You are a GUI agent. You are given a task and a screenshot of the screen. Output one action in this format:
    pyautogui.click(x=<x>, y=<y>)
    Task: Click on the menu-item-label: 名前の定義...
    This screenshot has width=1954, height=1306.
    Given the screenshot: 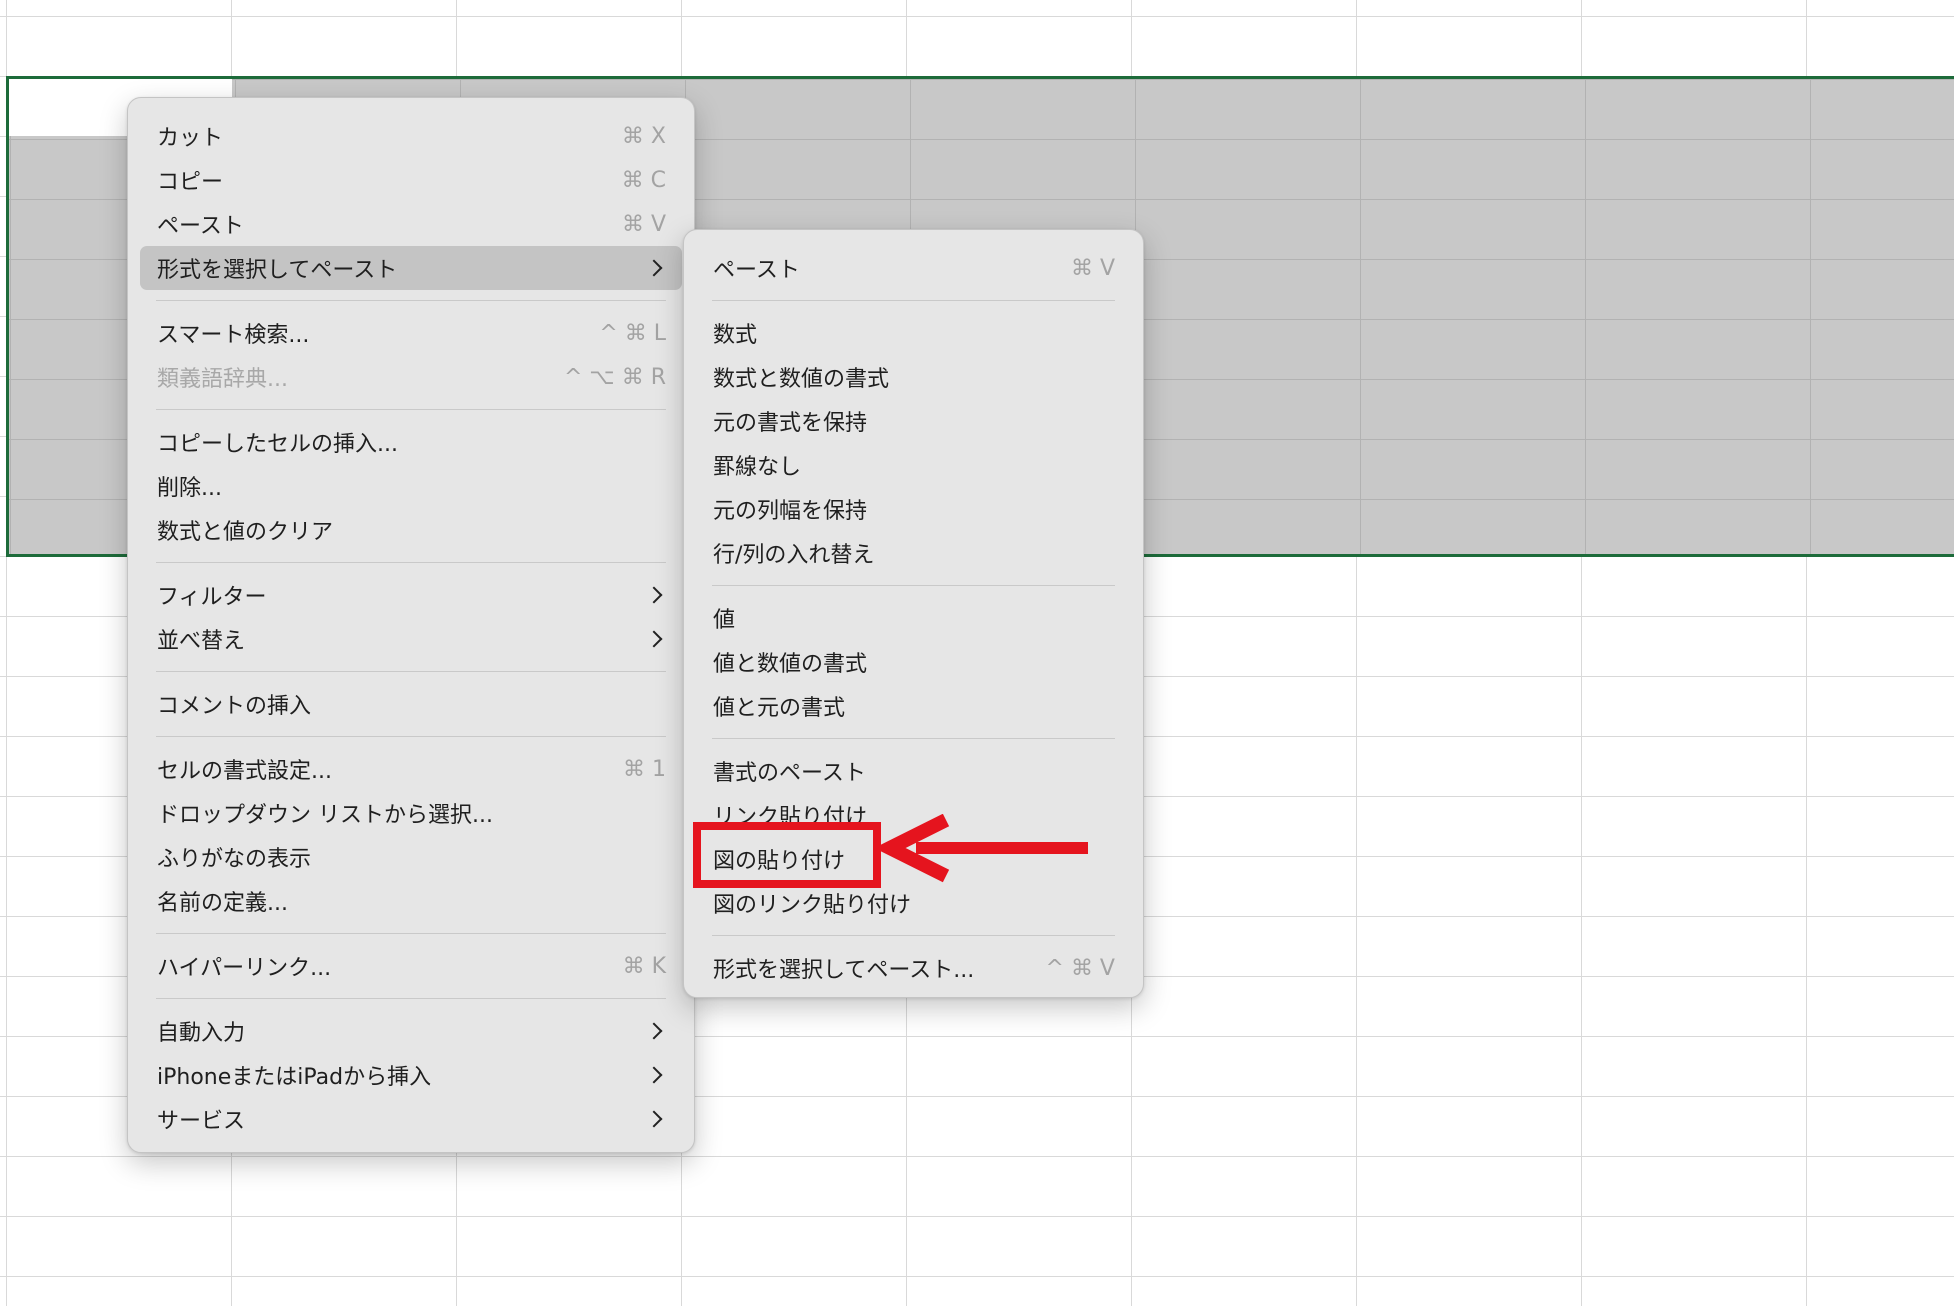 What is the action you would take?
    pyautogui.click(x=222, y=903)
    